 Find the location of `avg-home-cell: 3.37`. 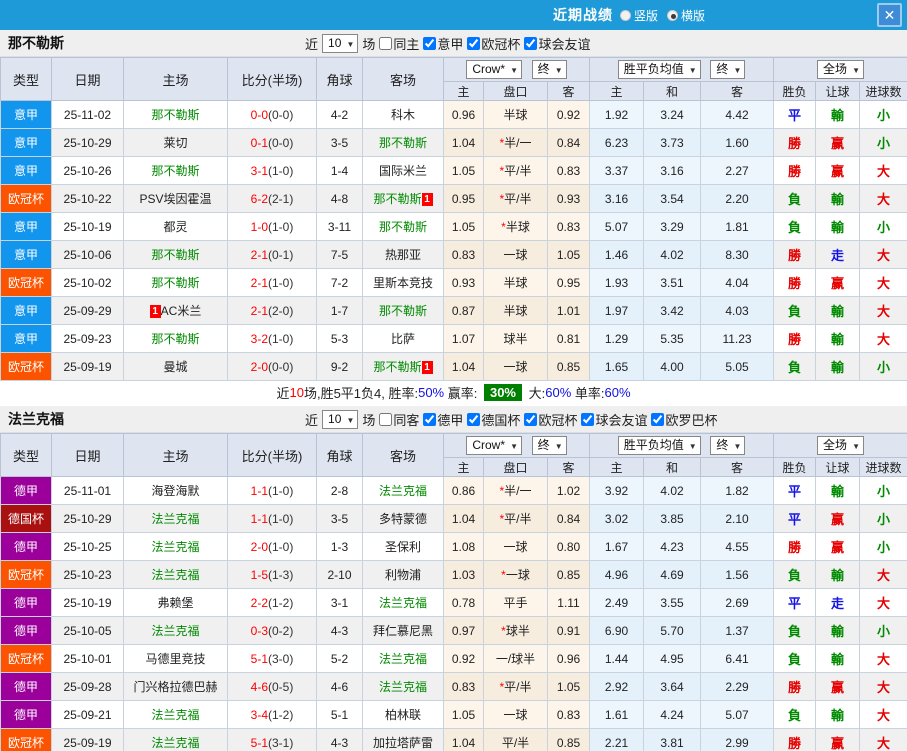

avg-home-cell: 3.37 is located at coordinates (617, 170).